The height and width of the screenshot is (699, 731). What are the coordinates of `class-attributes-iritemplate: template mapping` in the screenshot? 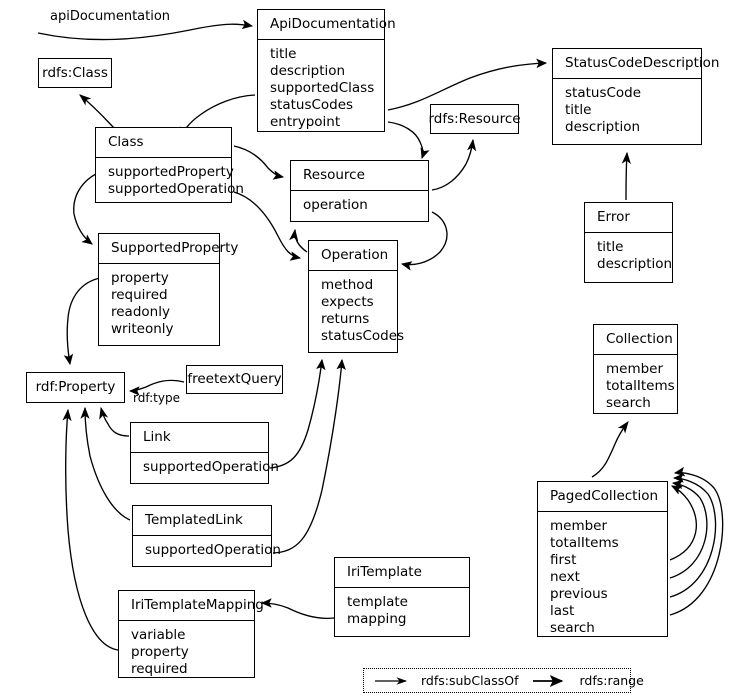 It's located at (402, 611).